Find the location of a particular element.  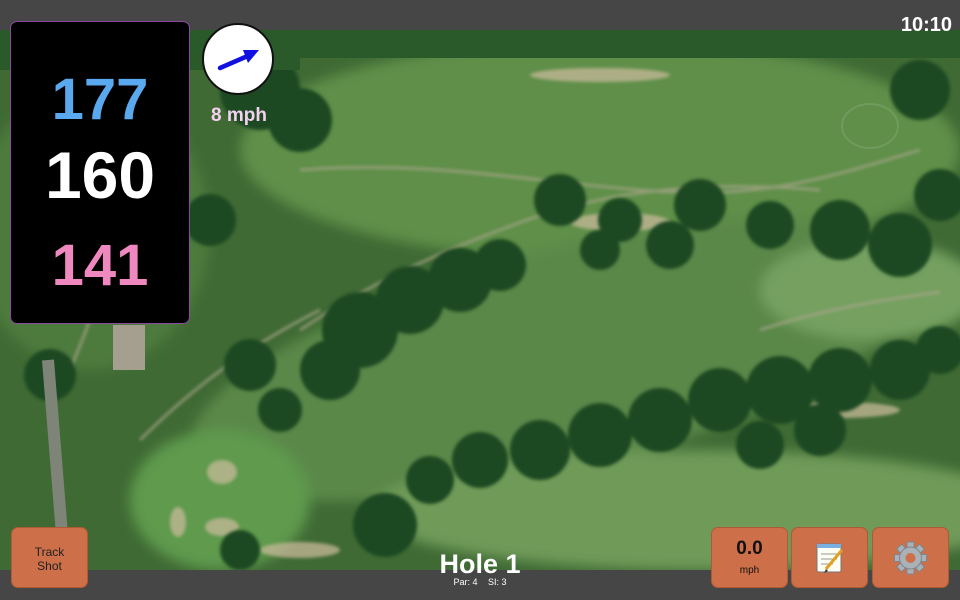

hole-info: Par: 4 SI: 3 is located at coordinates (480, 582).